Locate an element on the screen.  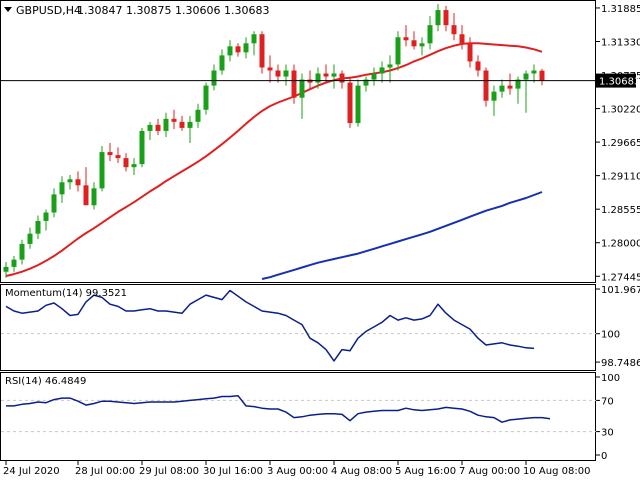
price-tick-label: 1.27445 is located at coordinates (620, 277).